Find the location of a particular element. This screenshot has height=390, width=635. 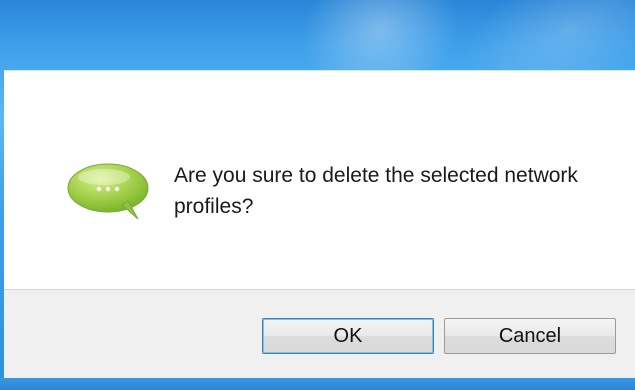

ok-button: OK is located at coordinates (348, 336).